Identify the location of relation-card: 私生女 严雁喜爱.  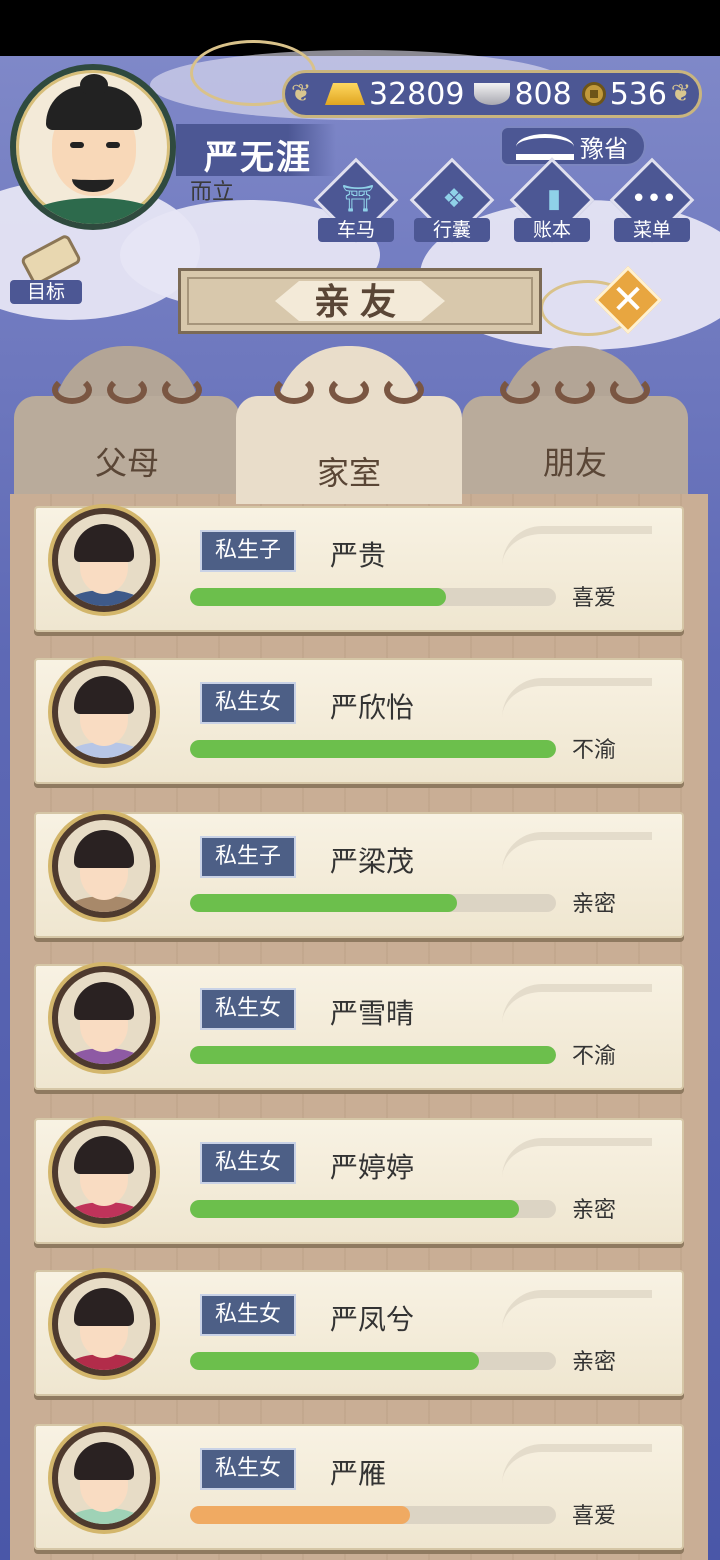
(359, 1487).